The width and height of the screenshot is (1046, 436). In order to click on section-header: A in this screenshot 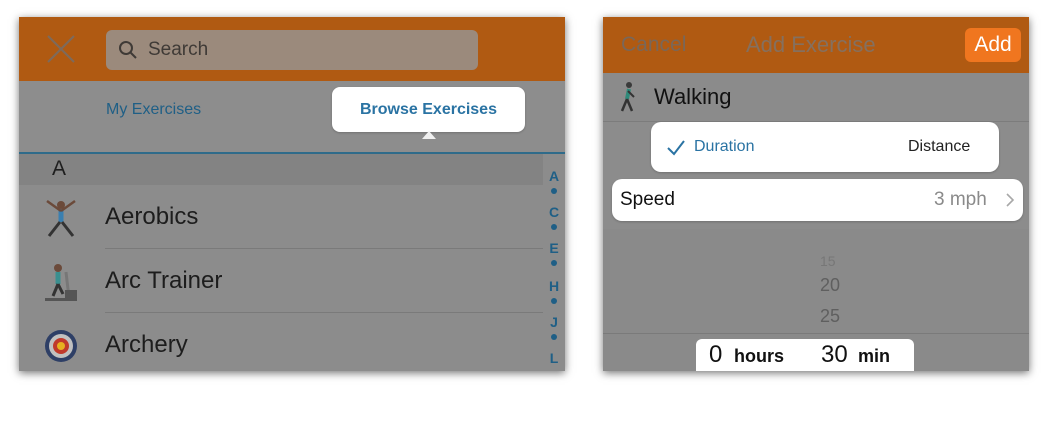, I will do `click(281, 169)`.